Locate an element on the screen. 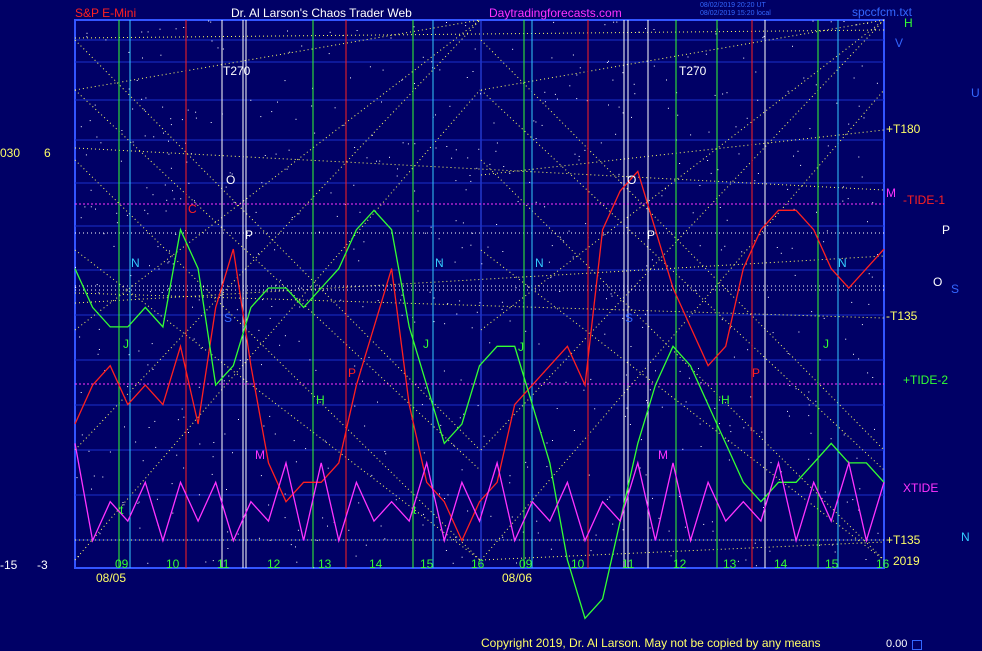 This screenshot has height=651, width=982. site-link: Daytradingforecasts.com is located at coordinates (555, 13).